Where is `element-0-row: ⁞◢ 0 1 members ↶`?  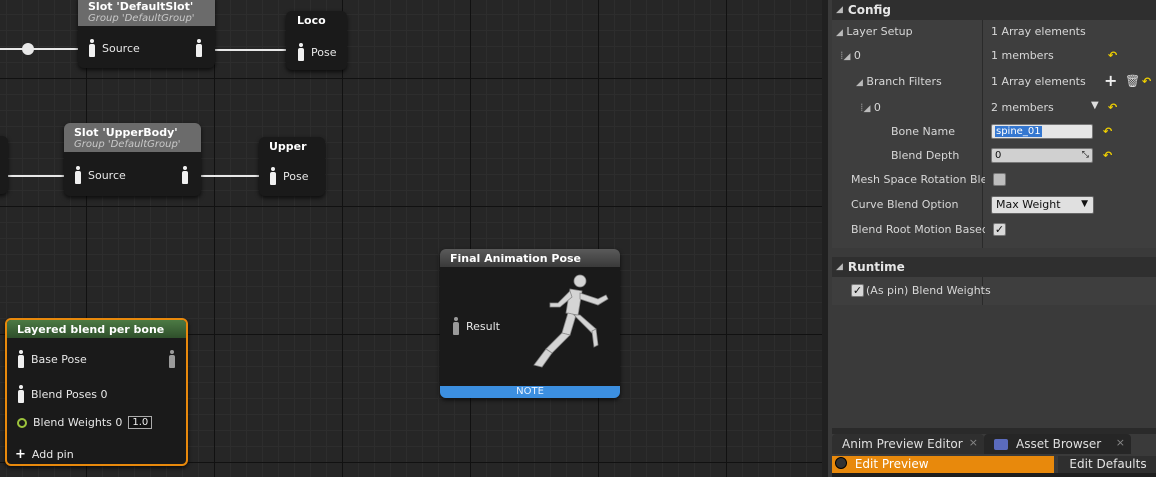 element-0-row: ⁞◢ 0 1 members ↶ is located at coordinates (994, 56).